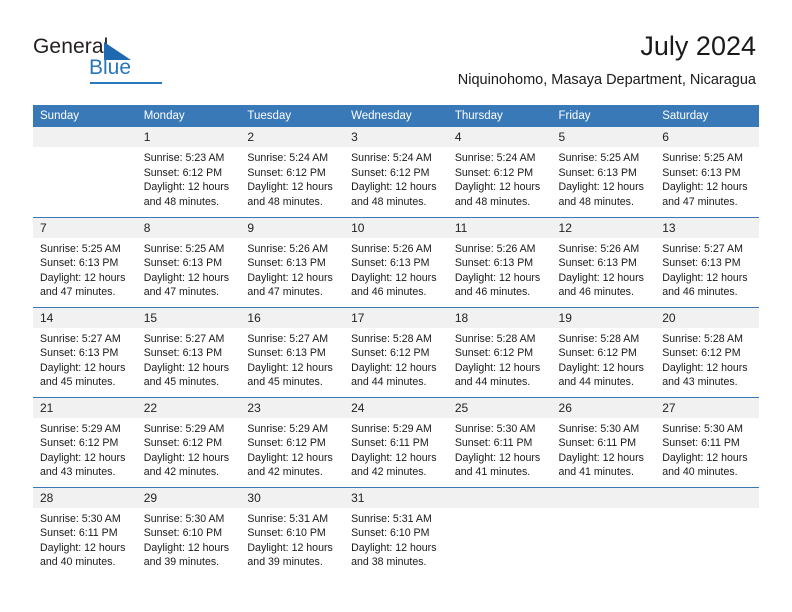 The height and width of the screenshot is (612, 792). What do you see at coordinates (603, 227) in the screenshot?
I see `day-number: 12` at bounding box center [603, 227].